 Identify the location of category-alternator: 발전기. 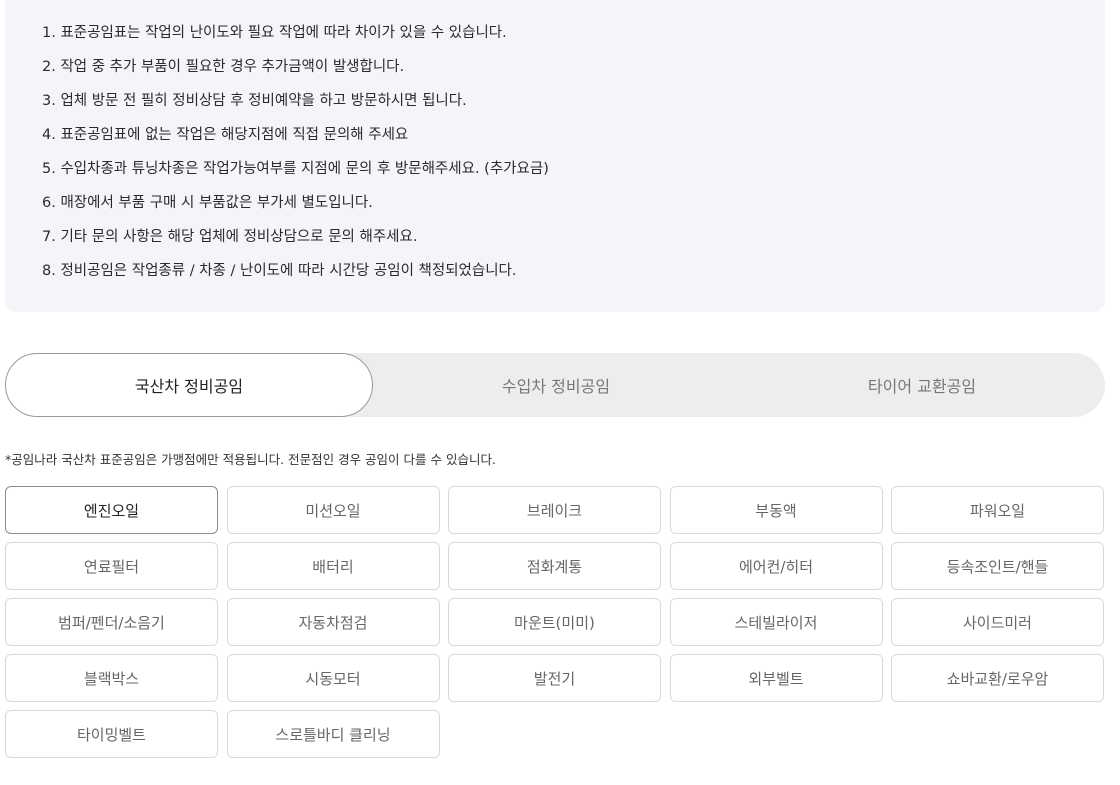
(554, 678).